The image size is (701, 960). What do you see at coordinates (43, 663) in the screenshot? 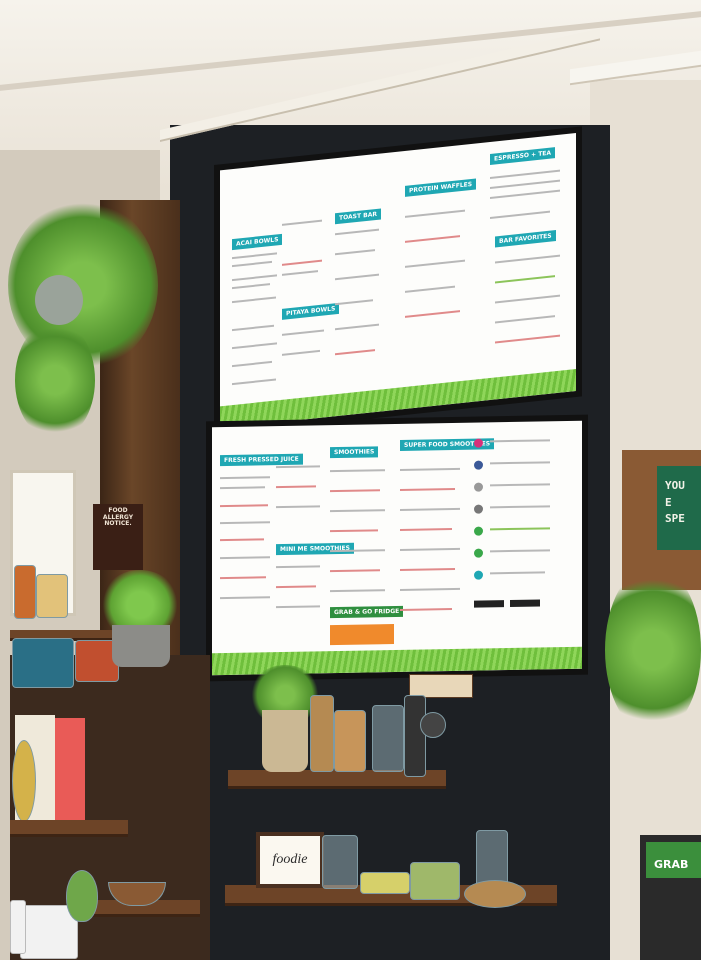
I see `snack-box` at bounding box center [43, 663].